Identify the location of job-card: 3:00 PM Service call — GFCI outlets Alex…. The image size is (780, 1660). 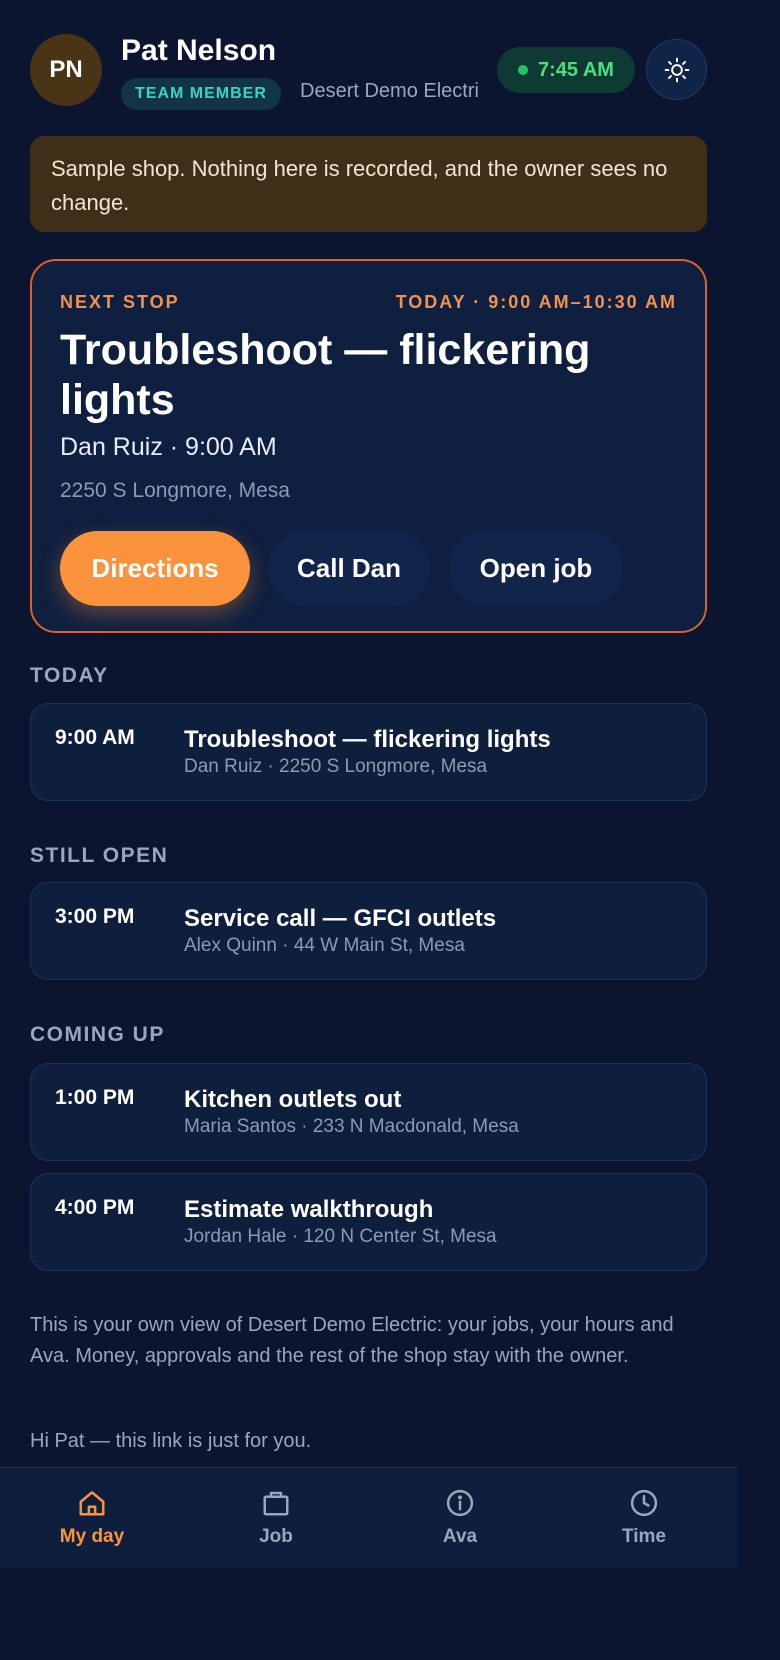
(368, 931).